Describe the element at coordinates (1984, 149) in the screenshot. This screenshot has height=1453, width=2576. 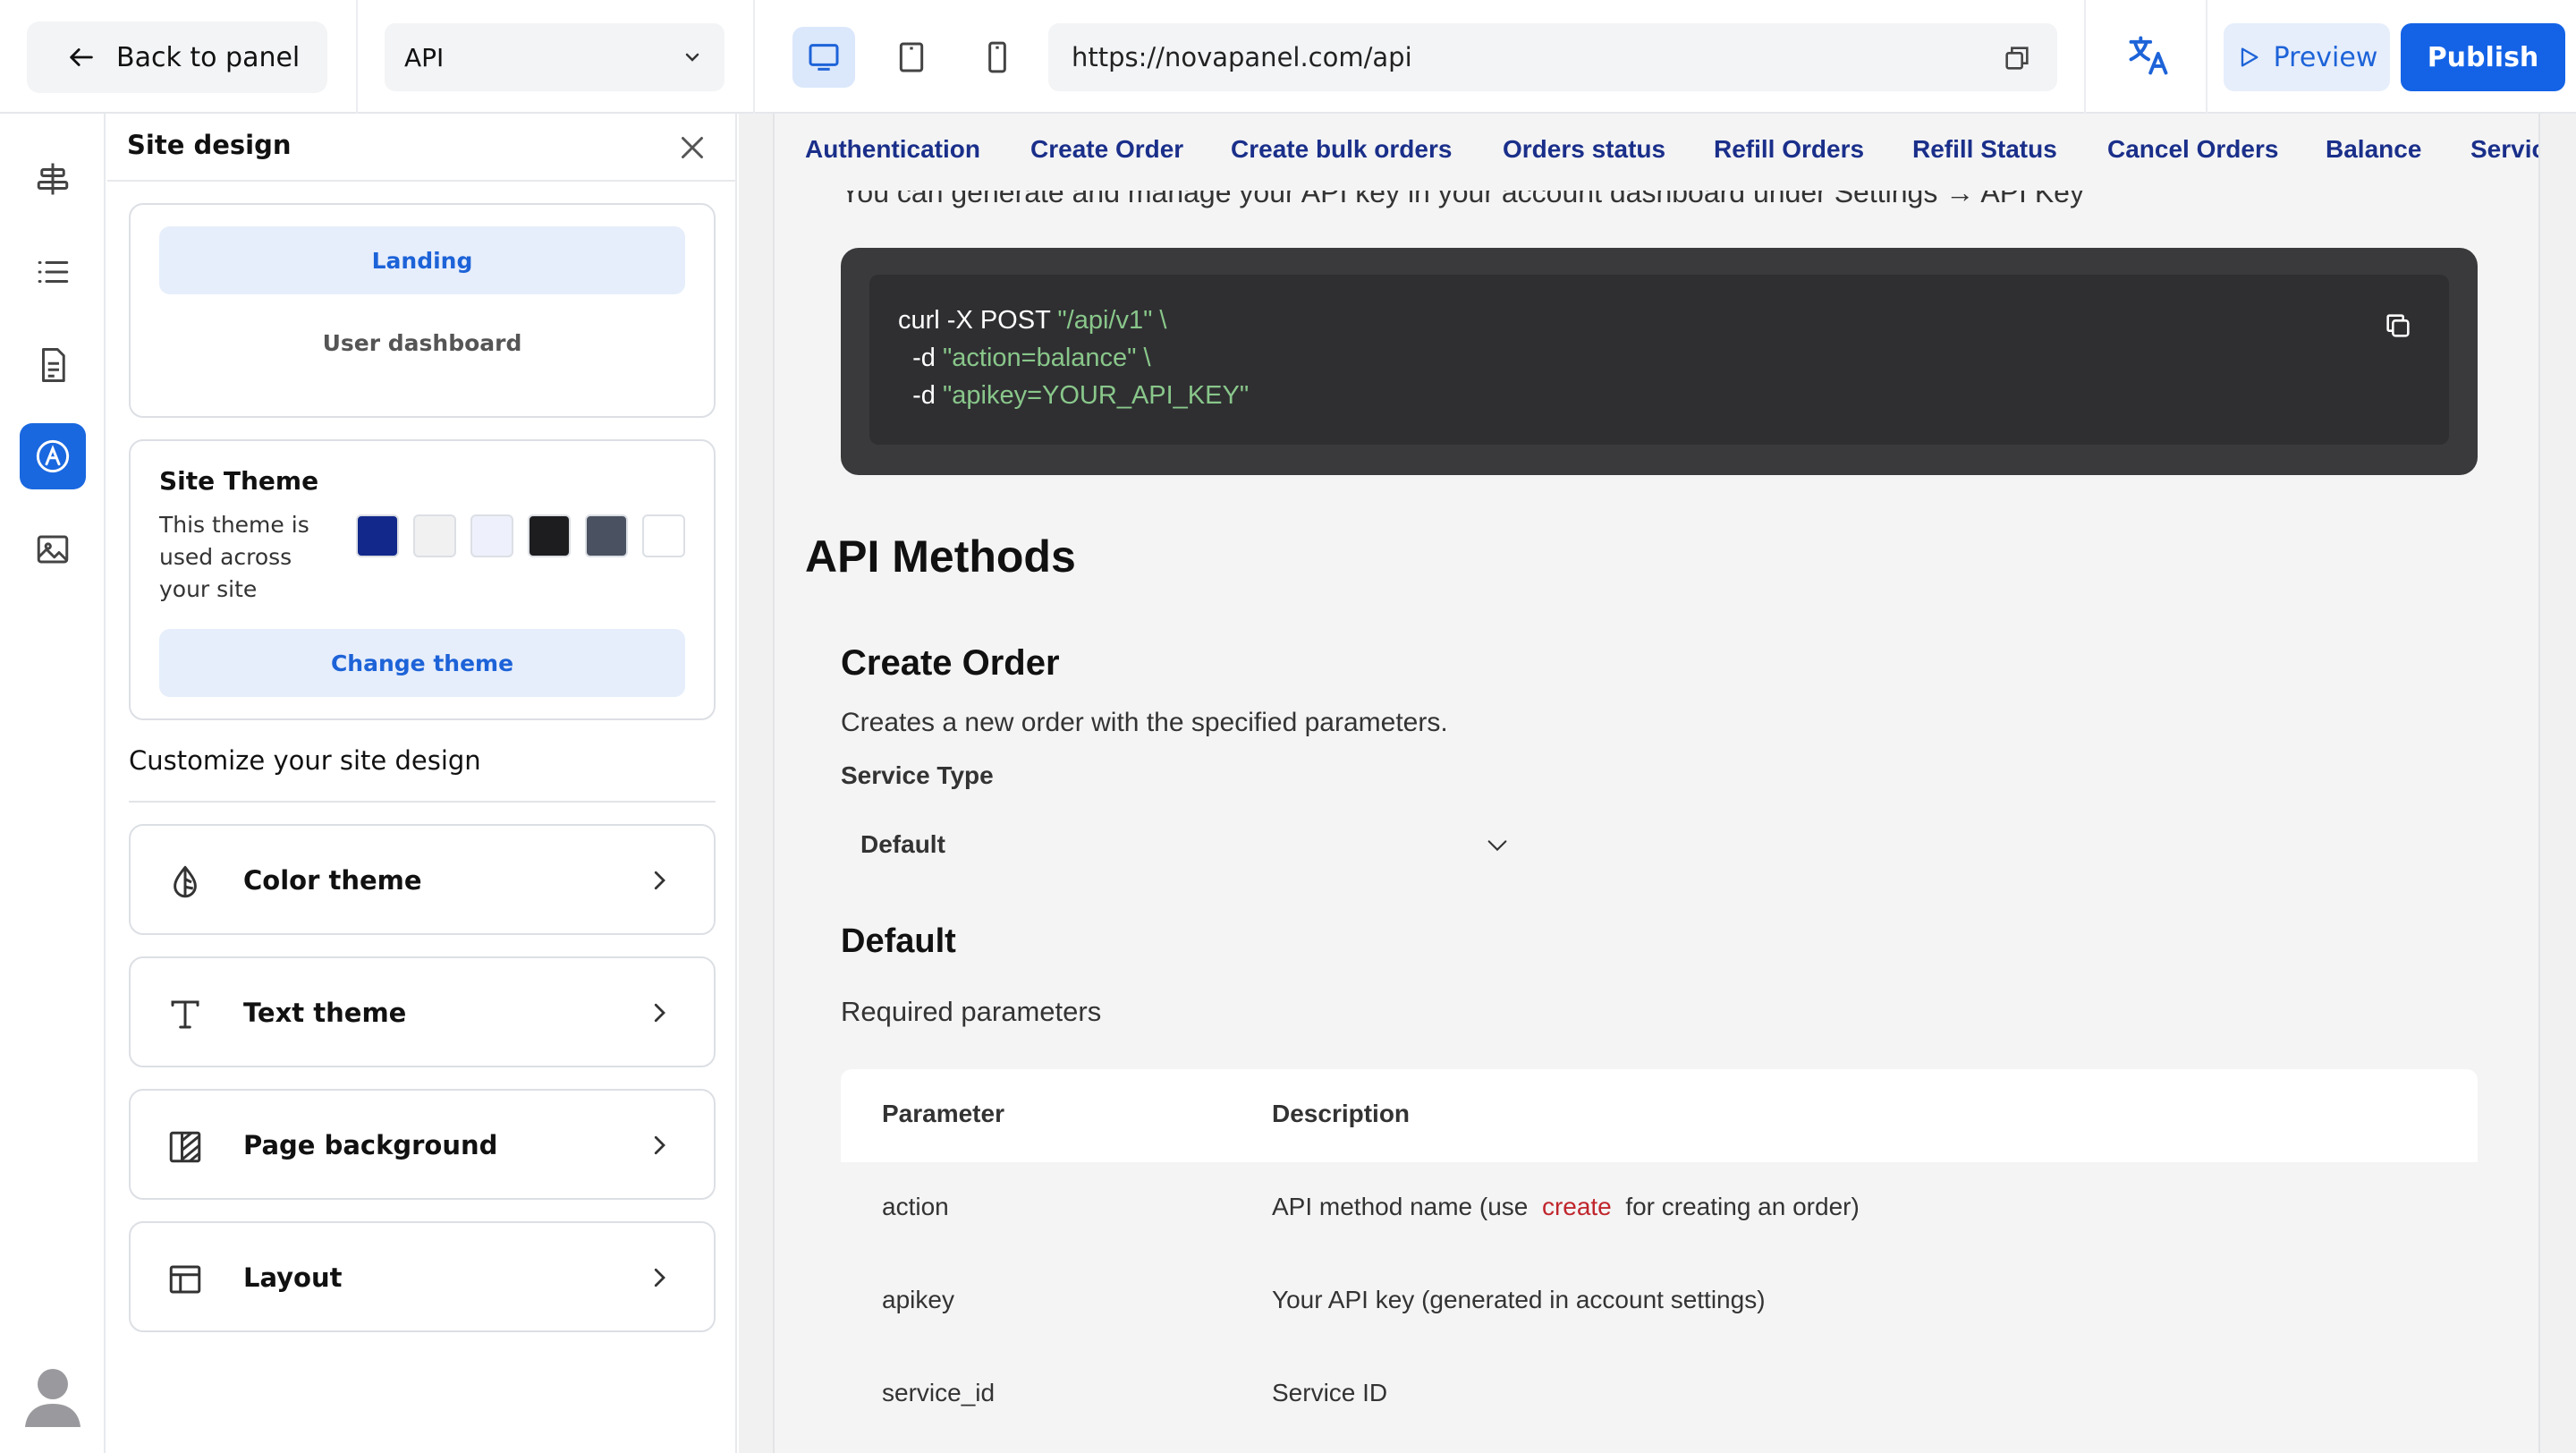
I see `nav-refill-status: Refill Status` at that location.